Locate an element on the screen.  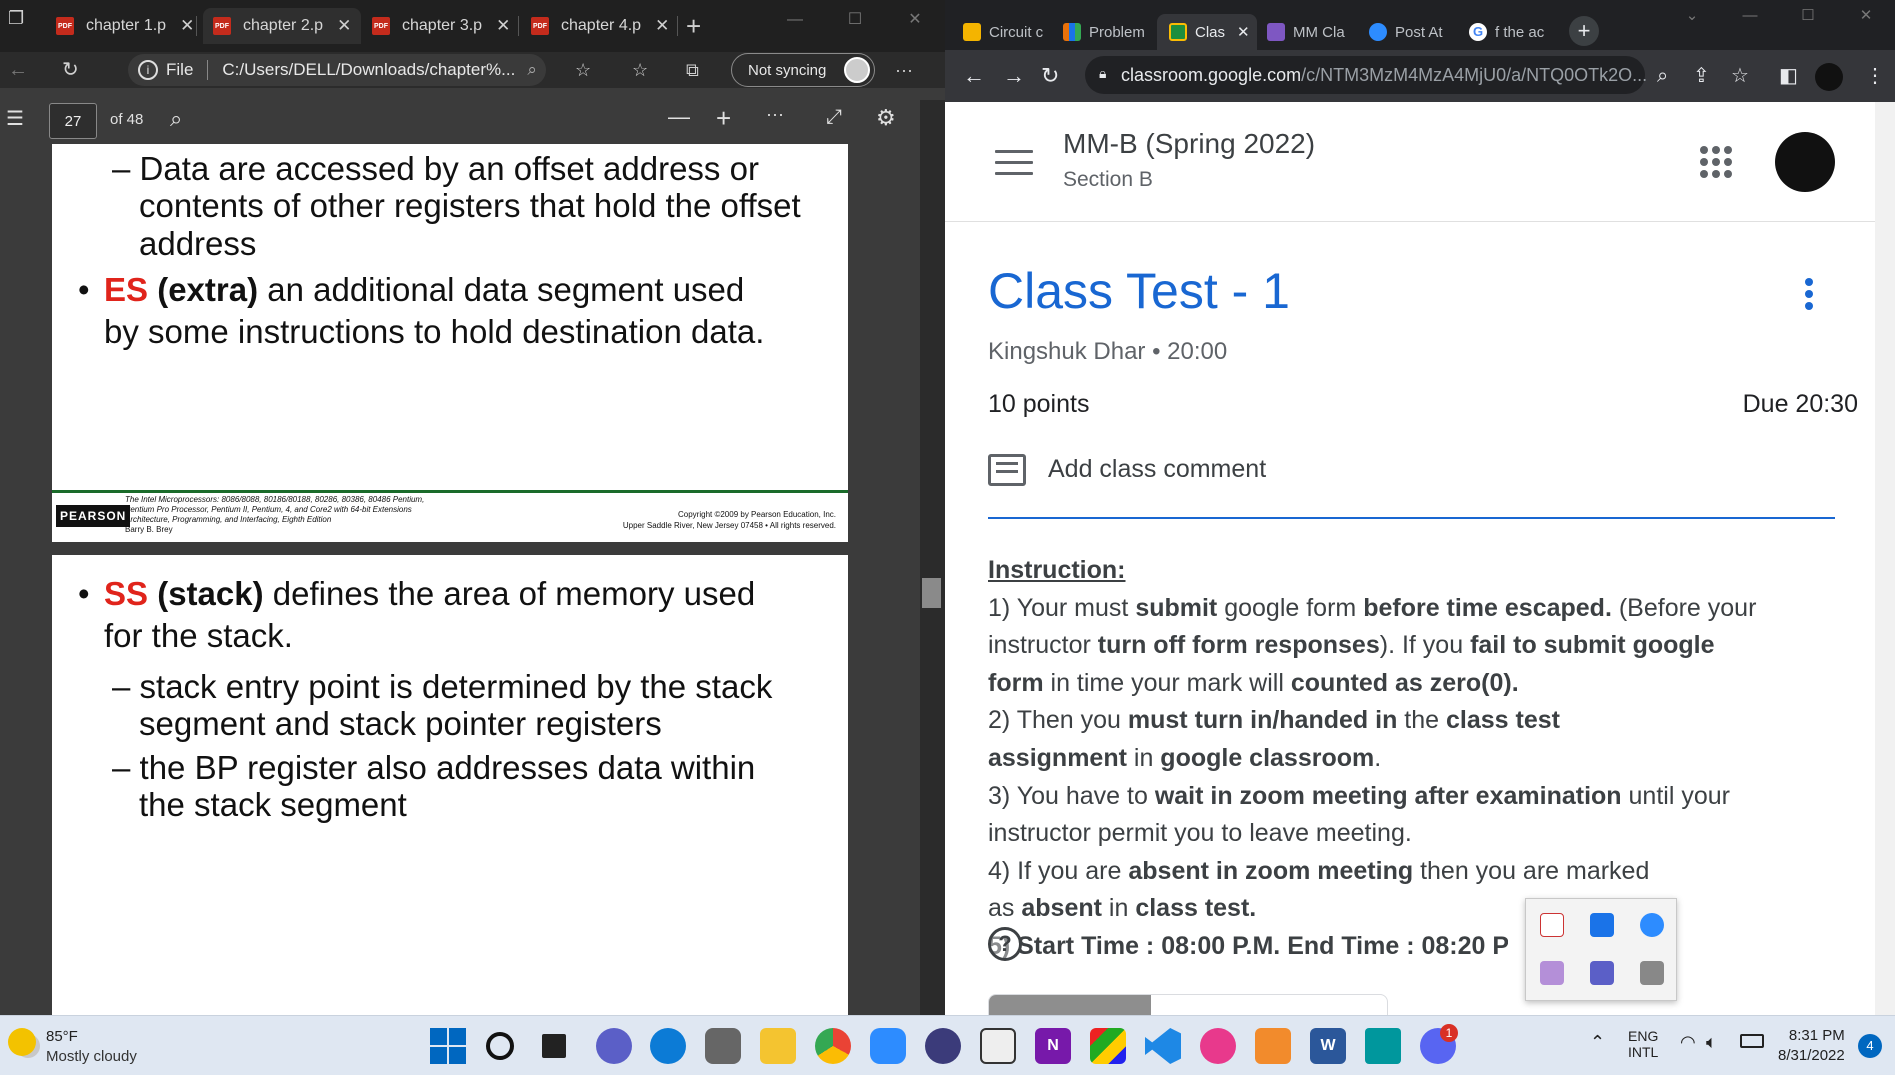
chevron-up-icon: ⌃ is located at coordinates (1597, 1042).